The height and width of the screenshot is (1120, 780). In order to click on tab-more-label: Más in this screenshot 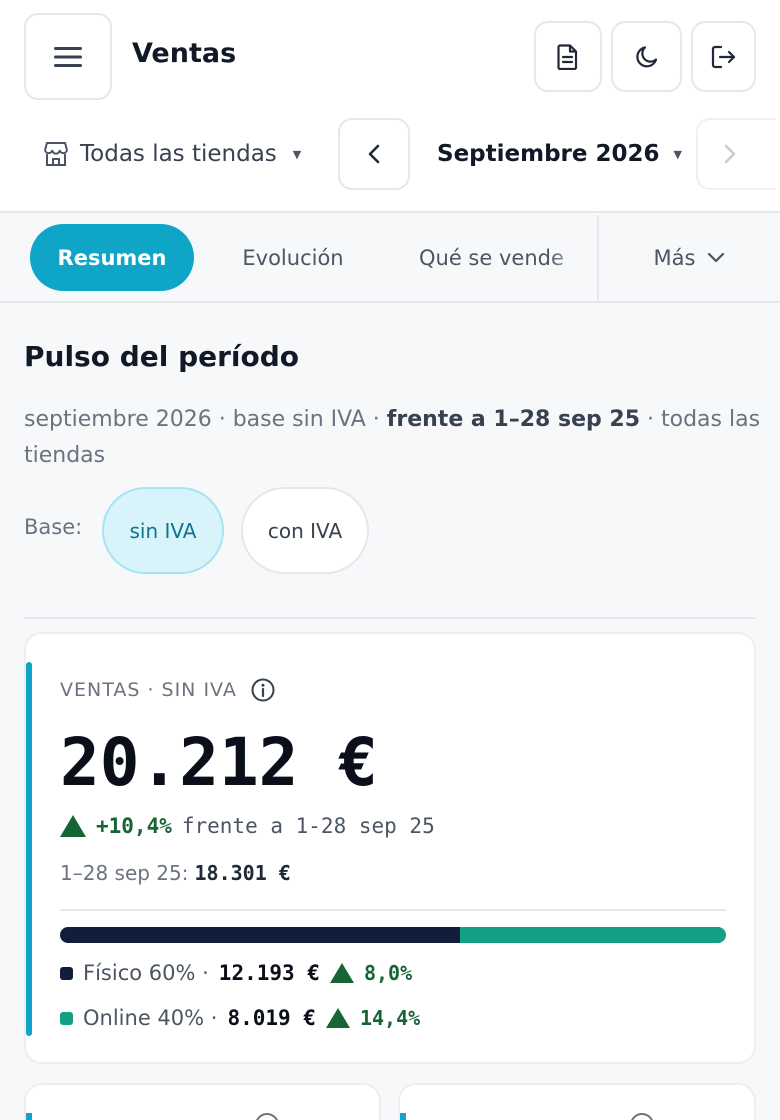, I will do `click(674, 258)`.